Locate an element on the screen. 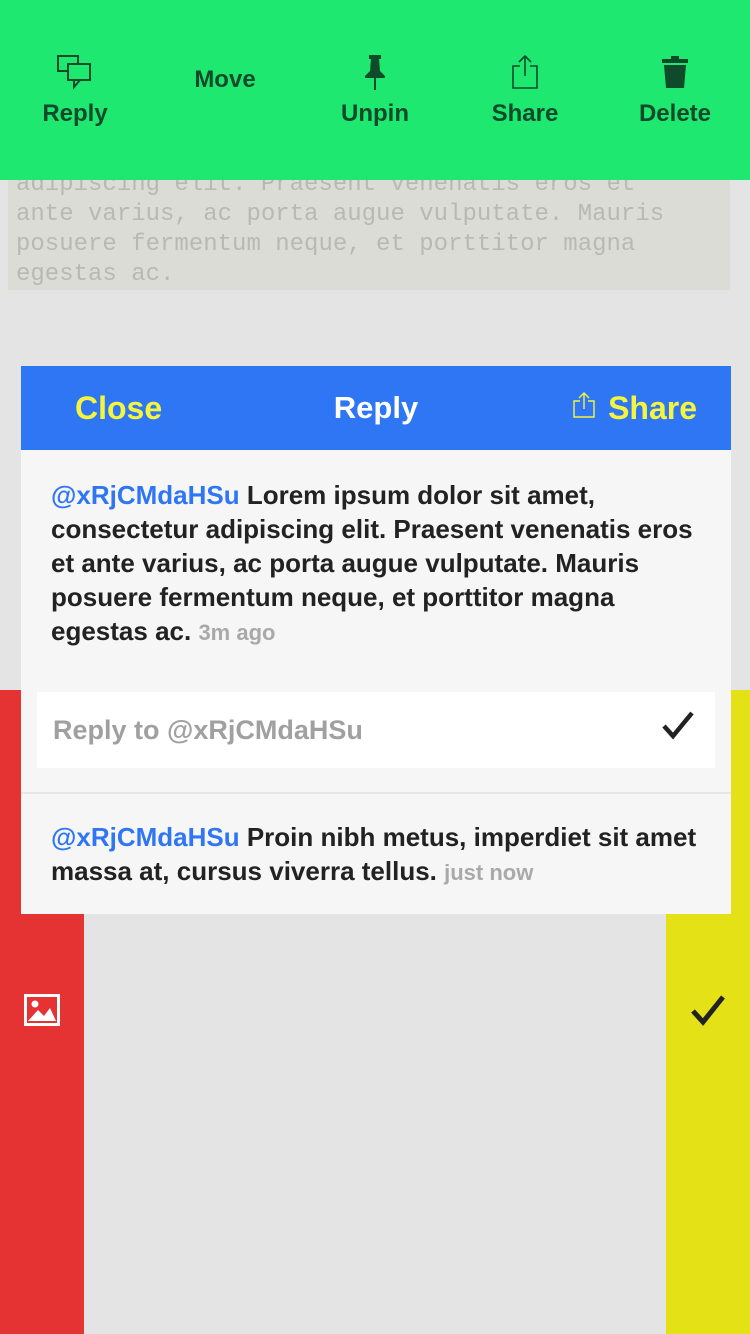 The height and width of the screenshot is (1334, 750). divider is located at coordinates (376, 793).